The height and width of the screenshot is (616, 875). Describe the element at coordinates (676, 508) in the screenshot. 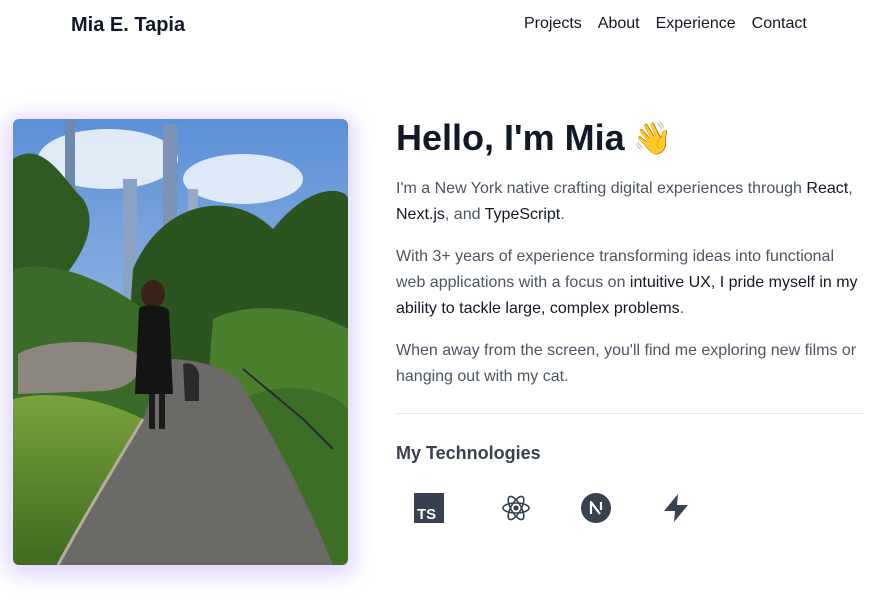

I see `supabase-icon` at that location.